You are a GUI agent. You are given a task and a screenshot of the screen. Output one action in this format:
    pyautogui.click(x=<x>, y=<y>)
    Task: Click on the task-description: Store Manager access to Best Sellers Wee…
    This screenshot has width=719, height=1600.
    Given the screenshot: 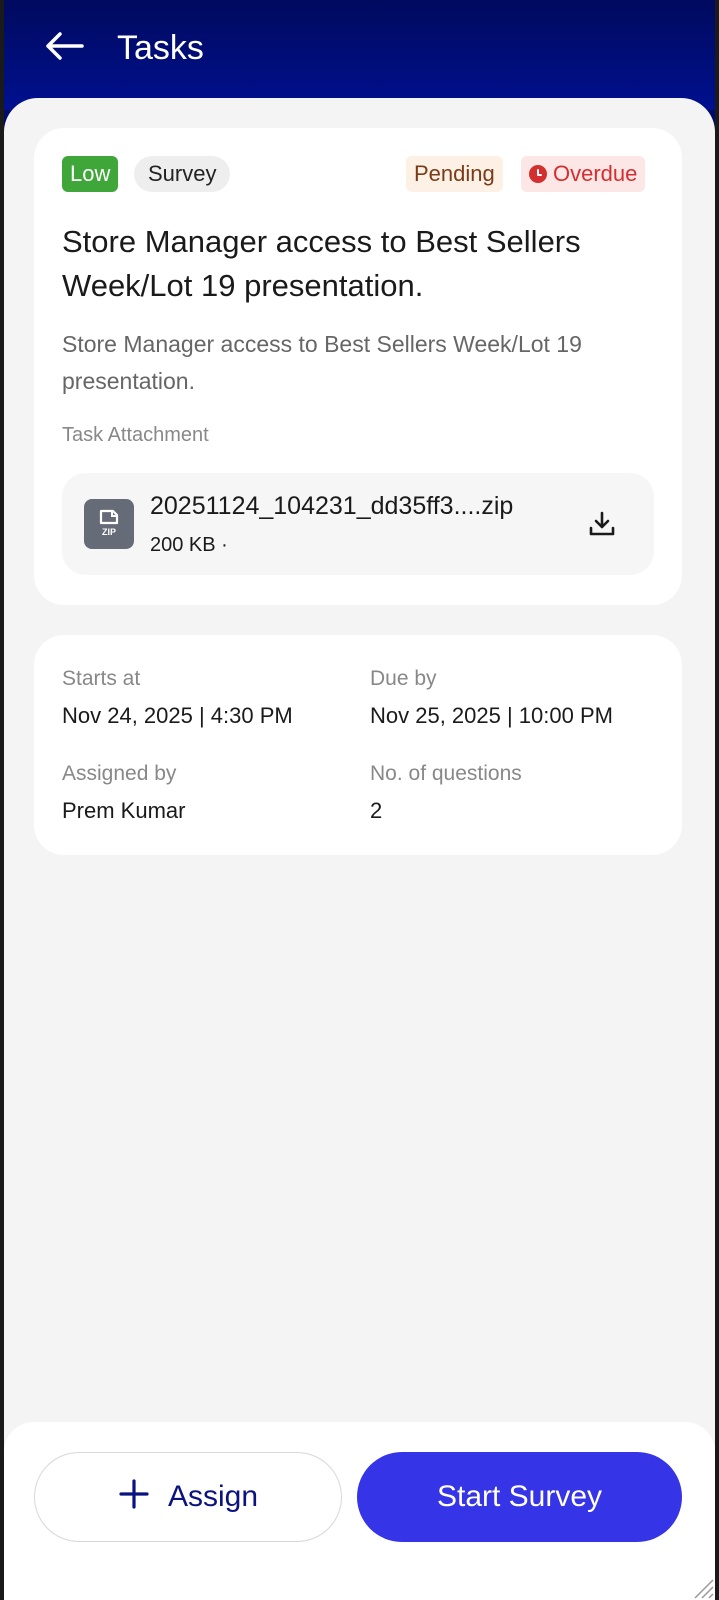 What is the action you would take?
    pyautogui.click(x=322, y=362)
    